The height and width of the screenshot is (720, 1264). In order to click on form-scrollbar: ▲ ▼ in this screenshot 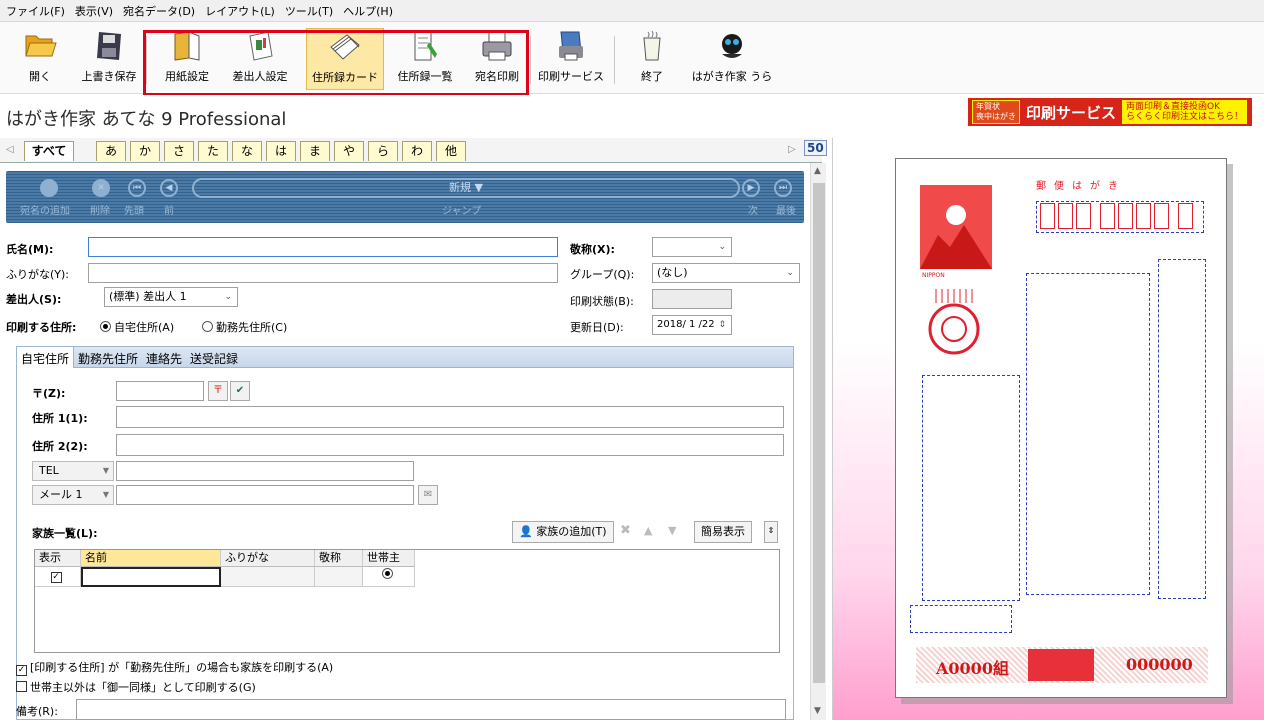, I will do `click(818, 441)`.